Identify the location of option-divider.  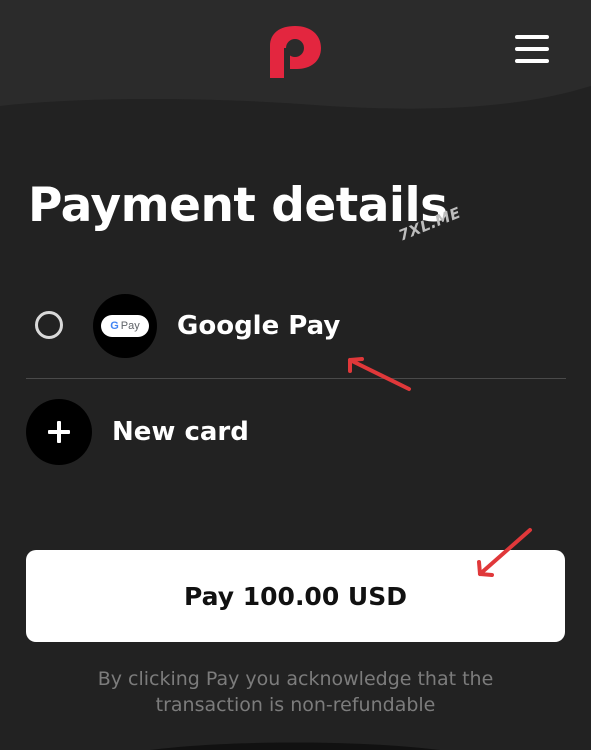
(296, 378).